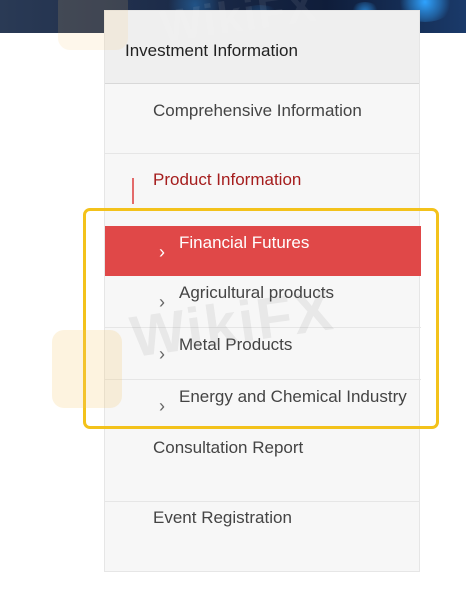 The height and width of the screenshot is (597, 466). I want to click on sidebar-item-label: Event Registration, so click(222, 517).